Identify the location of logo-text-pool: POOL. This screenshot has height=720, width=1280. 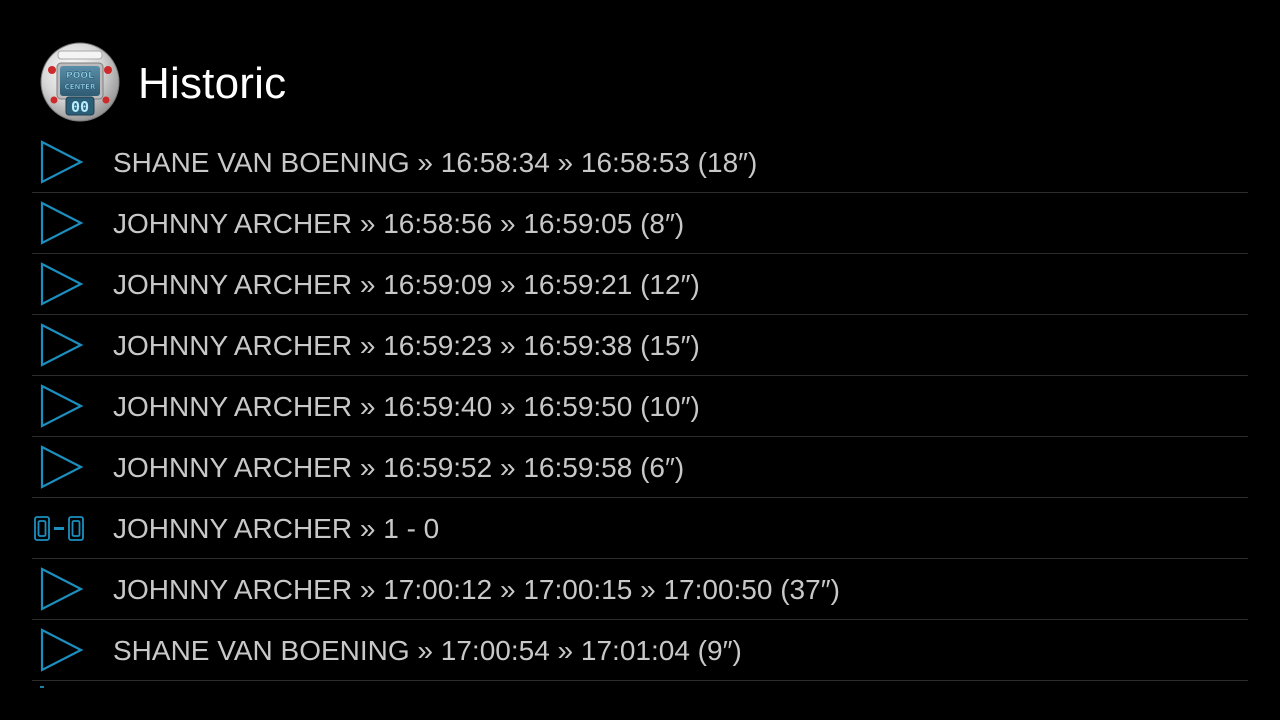
(80, 76).